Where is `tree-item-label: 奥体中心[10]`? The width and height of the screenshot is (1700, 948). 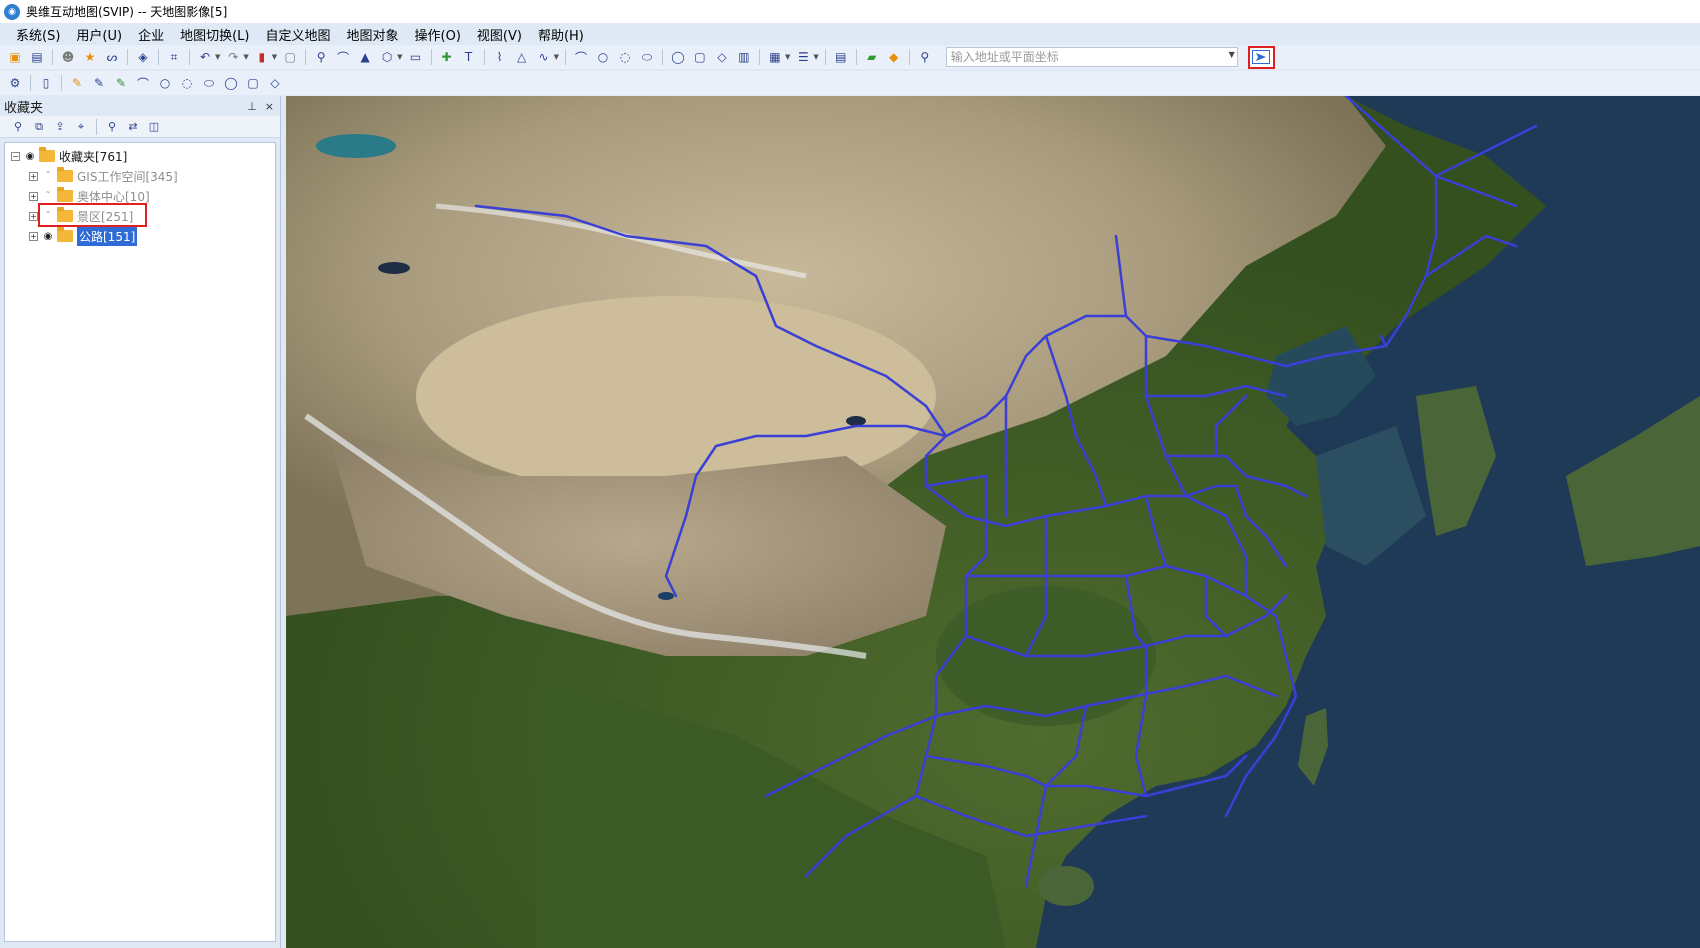
tree-item-label: 奥体中心[10] is located at coordinates (113, 196).